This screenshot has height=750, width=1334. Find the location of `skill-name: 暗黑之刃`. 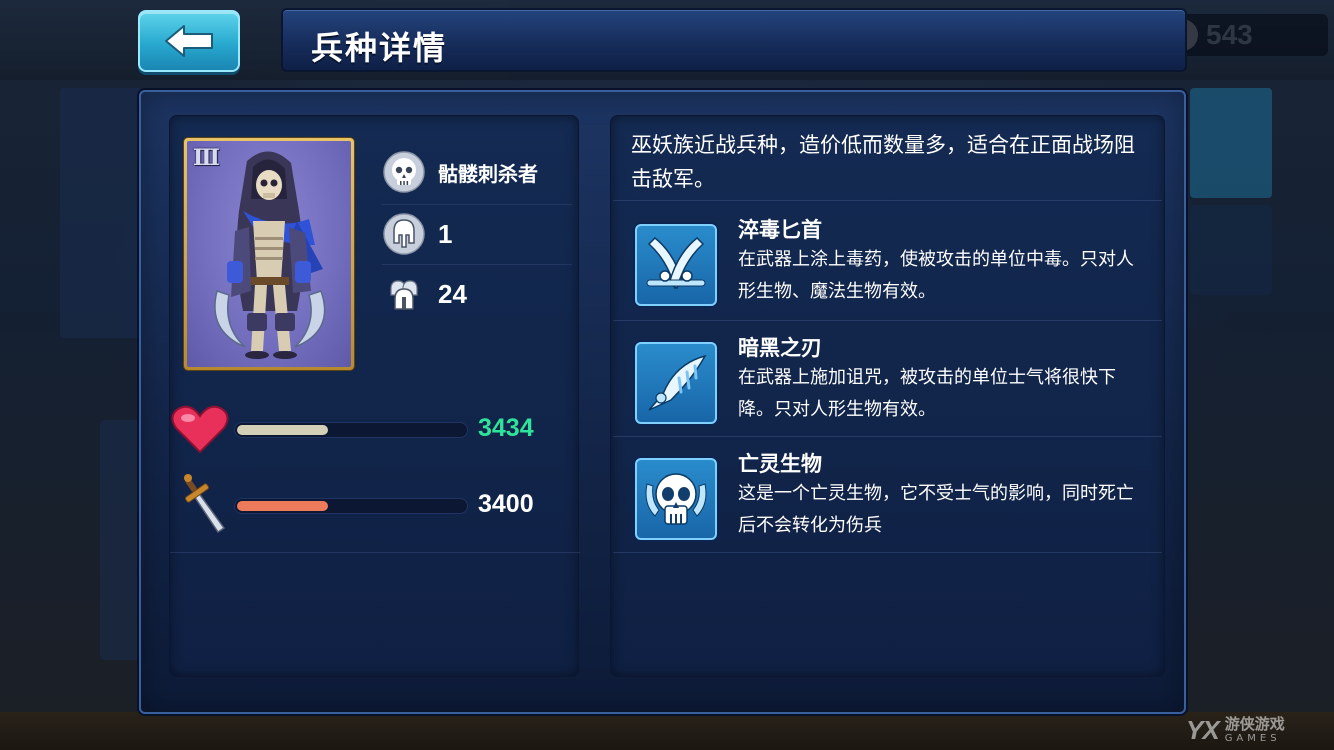

skill-name: 暗黑之刃 is located at coordinates (780, 348).